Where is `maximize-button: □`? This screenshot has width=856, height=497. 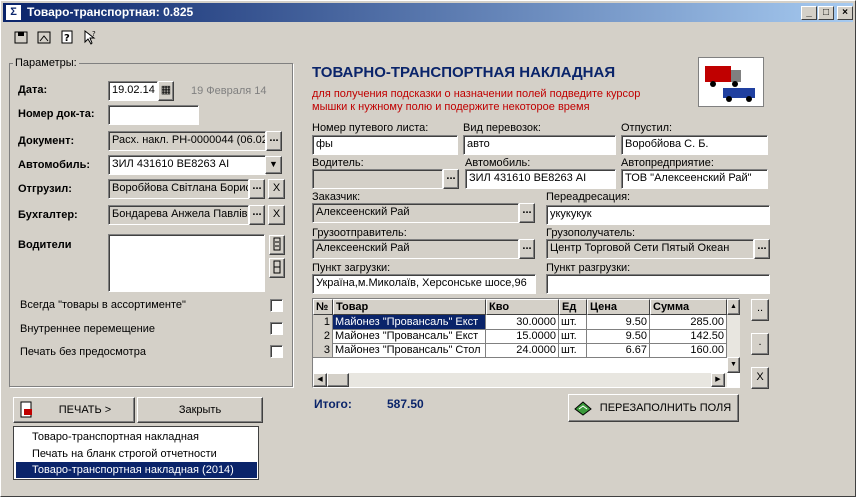
maximize-button: □ is located at coordinates (826, 13).